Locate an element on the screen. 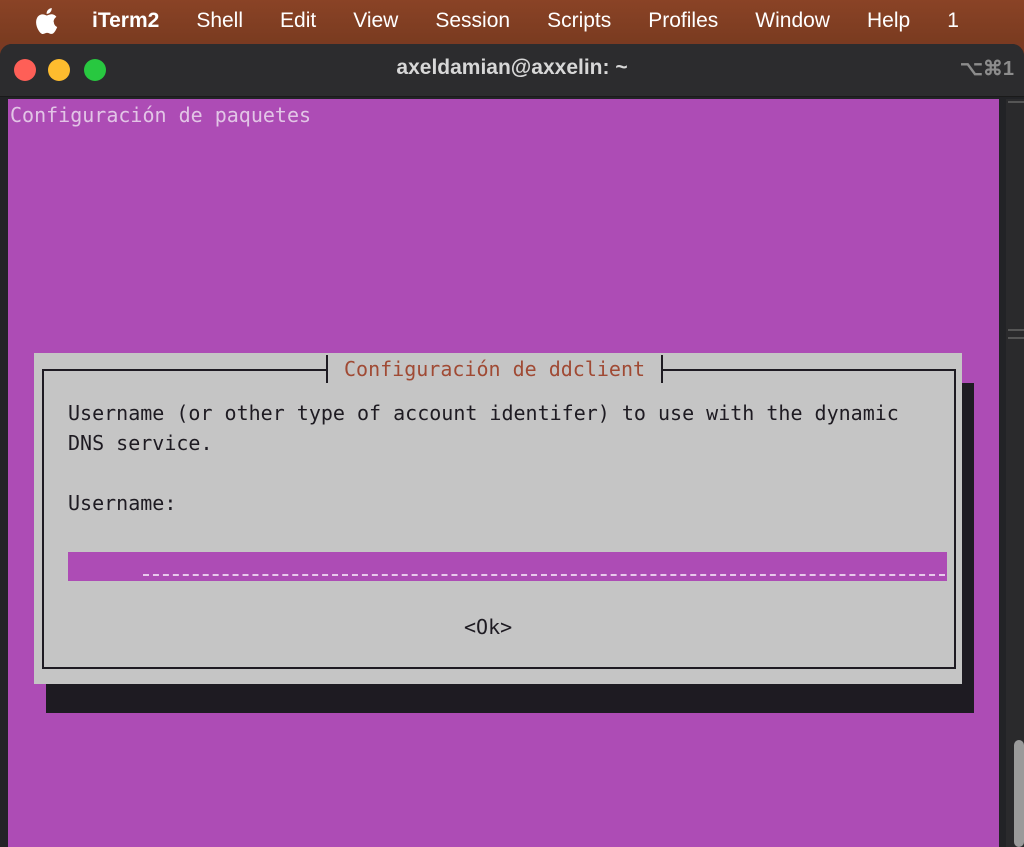 This screenshot has width=1024, height=847. menu-item-profiles: Profiles is located at coordinates (683, 21).